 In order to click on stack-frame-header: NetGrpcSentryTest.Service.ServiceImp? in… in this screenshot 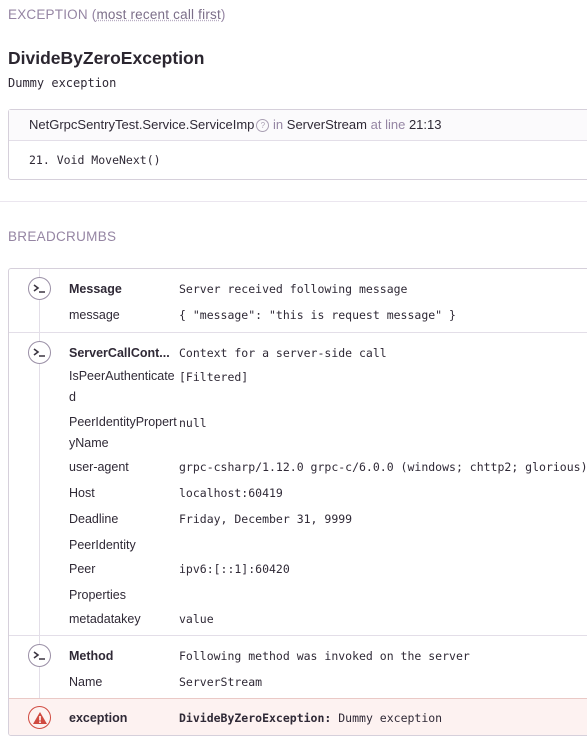, I will do `click(298, 125)`.